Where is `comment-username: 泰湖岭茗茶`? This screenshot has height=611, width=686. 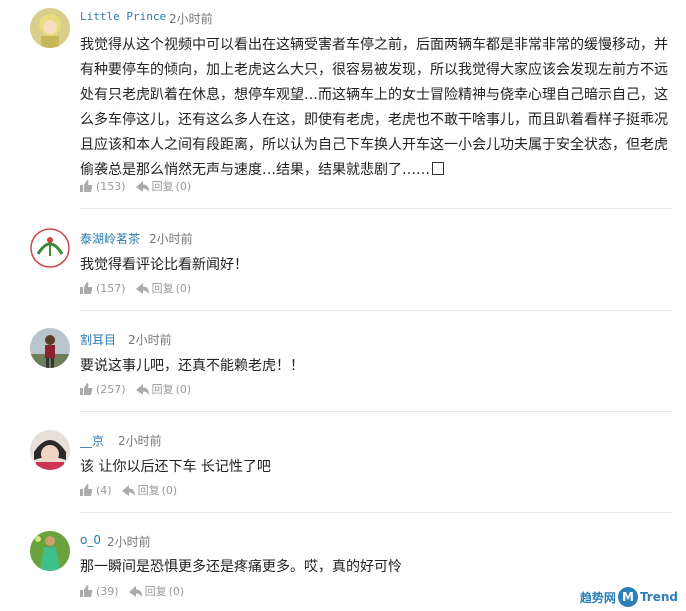 comment-username: 泰湖岭茗茶 is located at coordinates (110, 238).